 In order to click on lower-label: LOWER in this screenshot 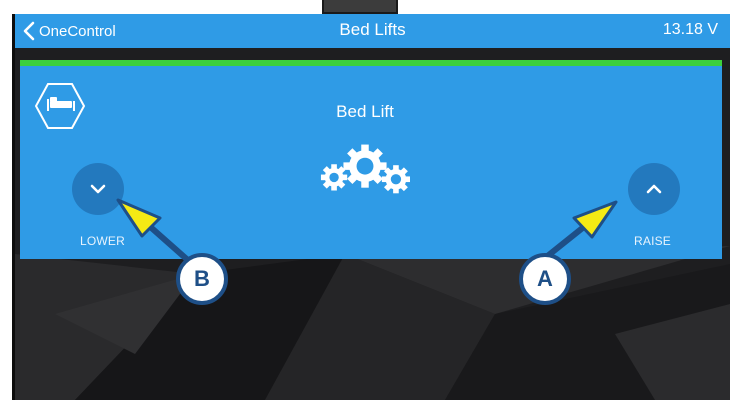, I will do `click(103, 241)`.